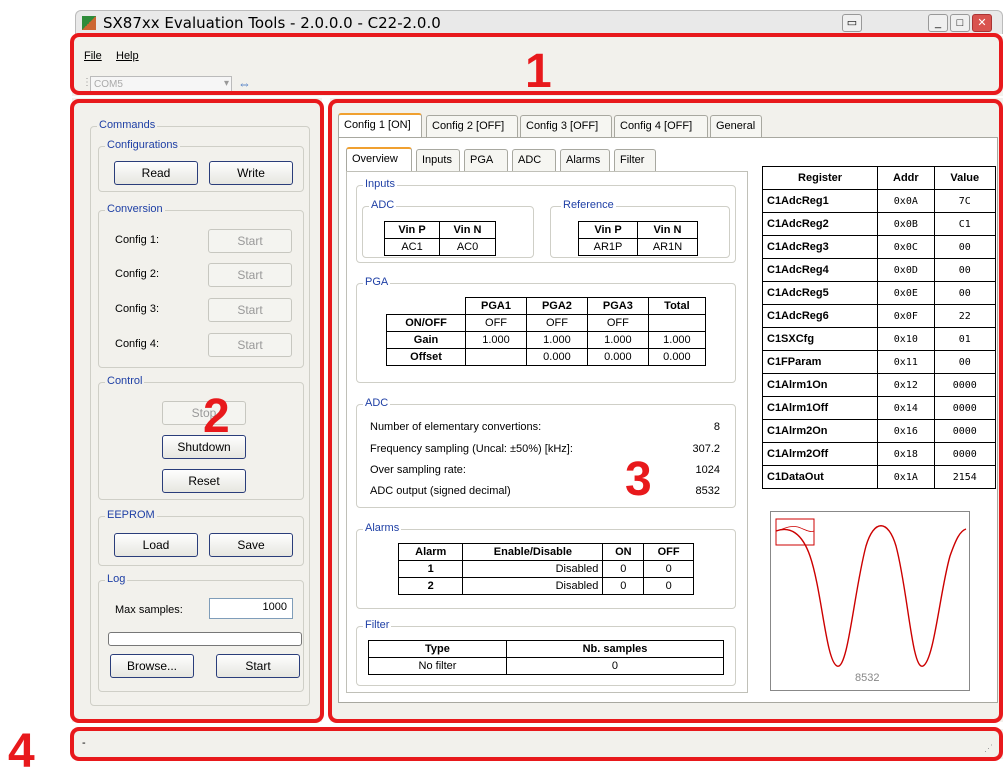 This screenshot has height=778, width=1003. I want to click on table-row: C1Alrm1On 0x12 0000, so click(879, 385).